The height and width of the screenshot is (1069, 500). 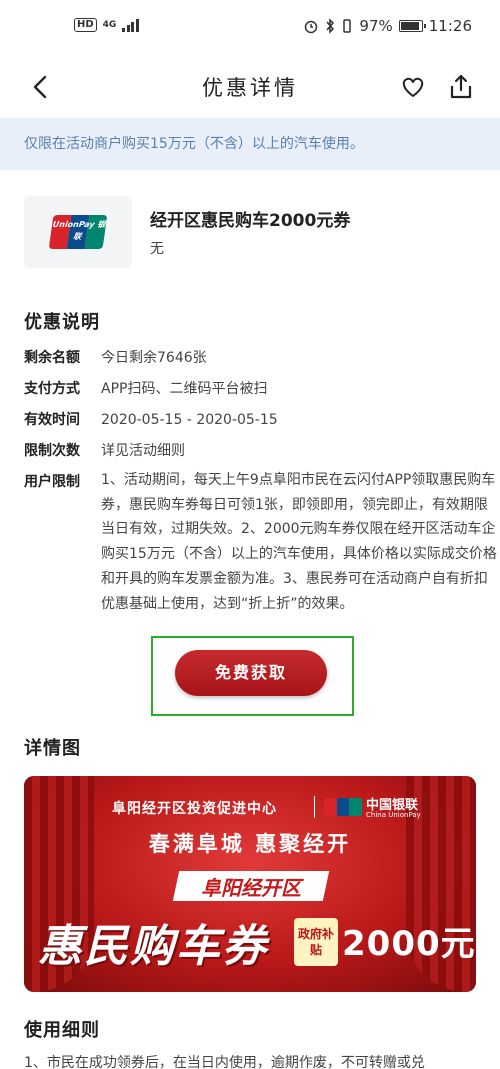 I want to click on info-label: 用户限制, so click(x=52, y=482).